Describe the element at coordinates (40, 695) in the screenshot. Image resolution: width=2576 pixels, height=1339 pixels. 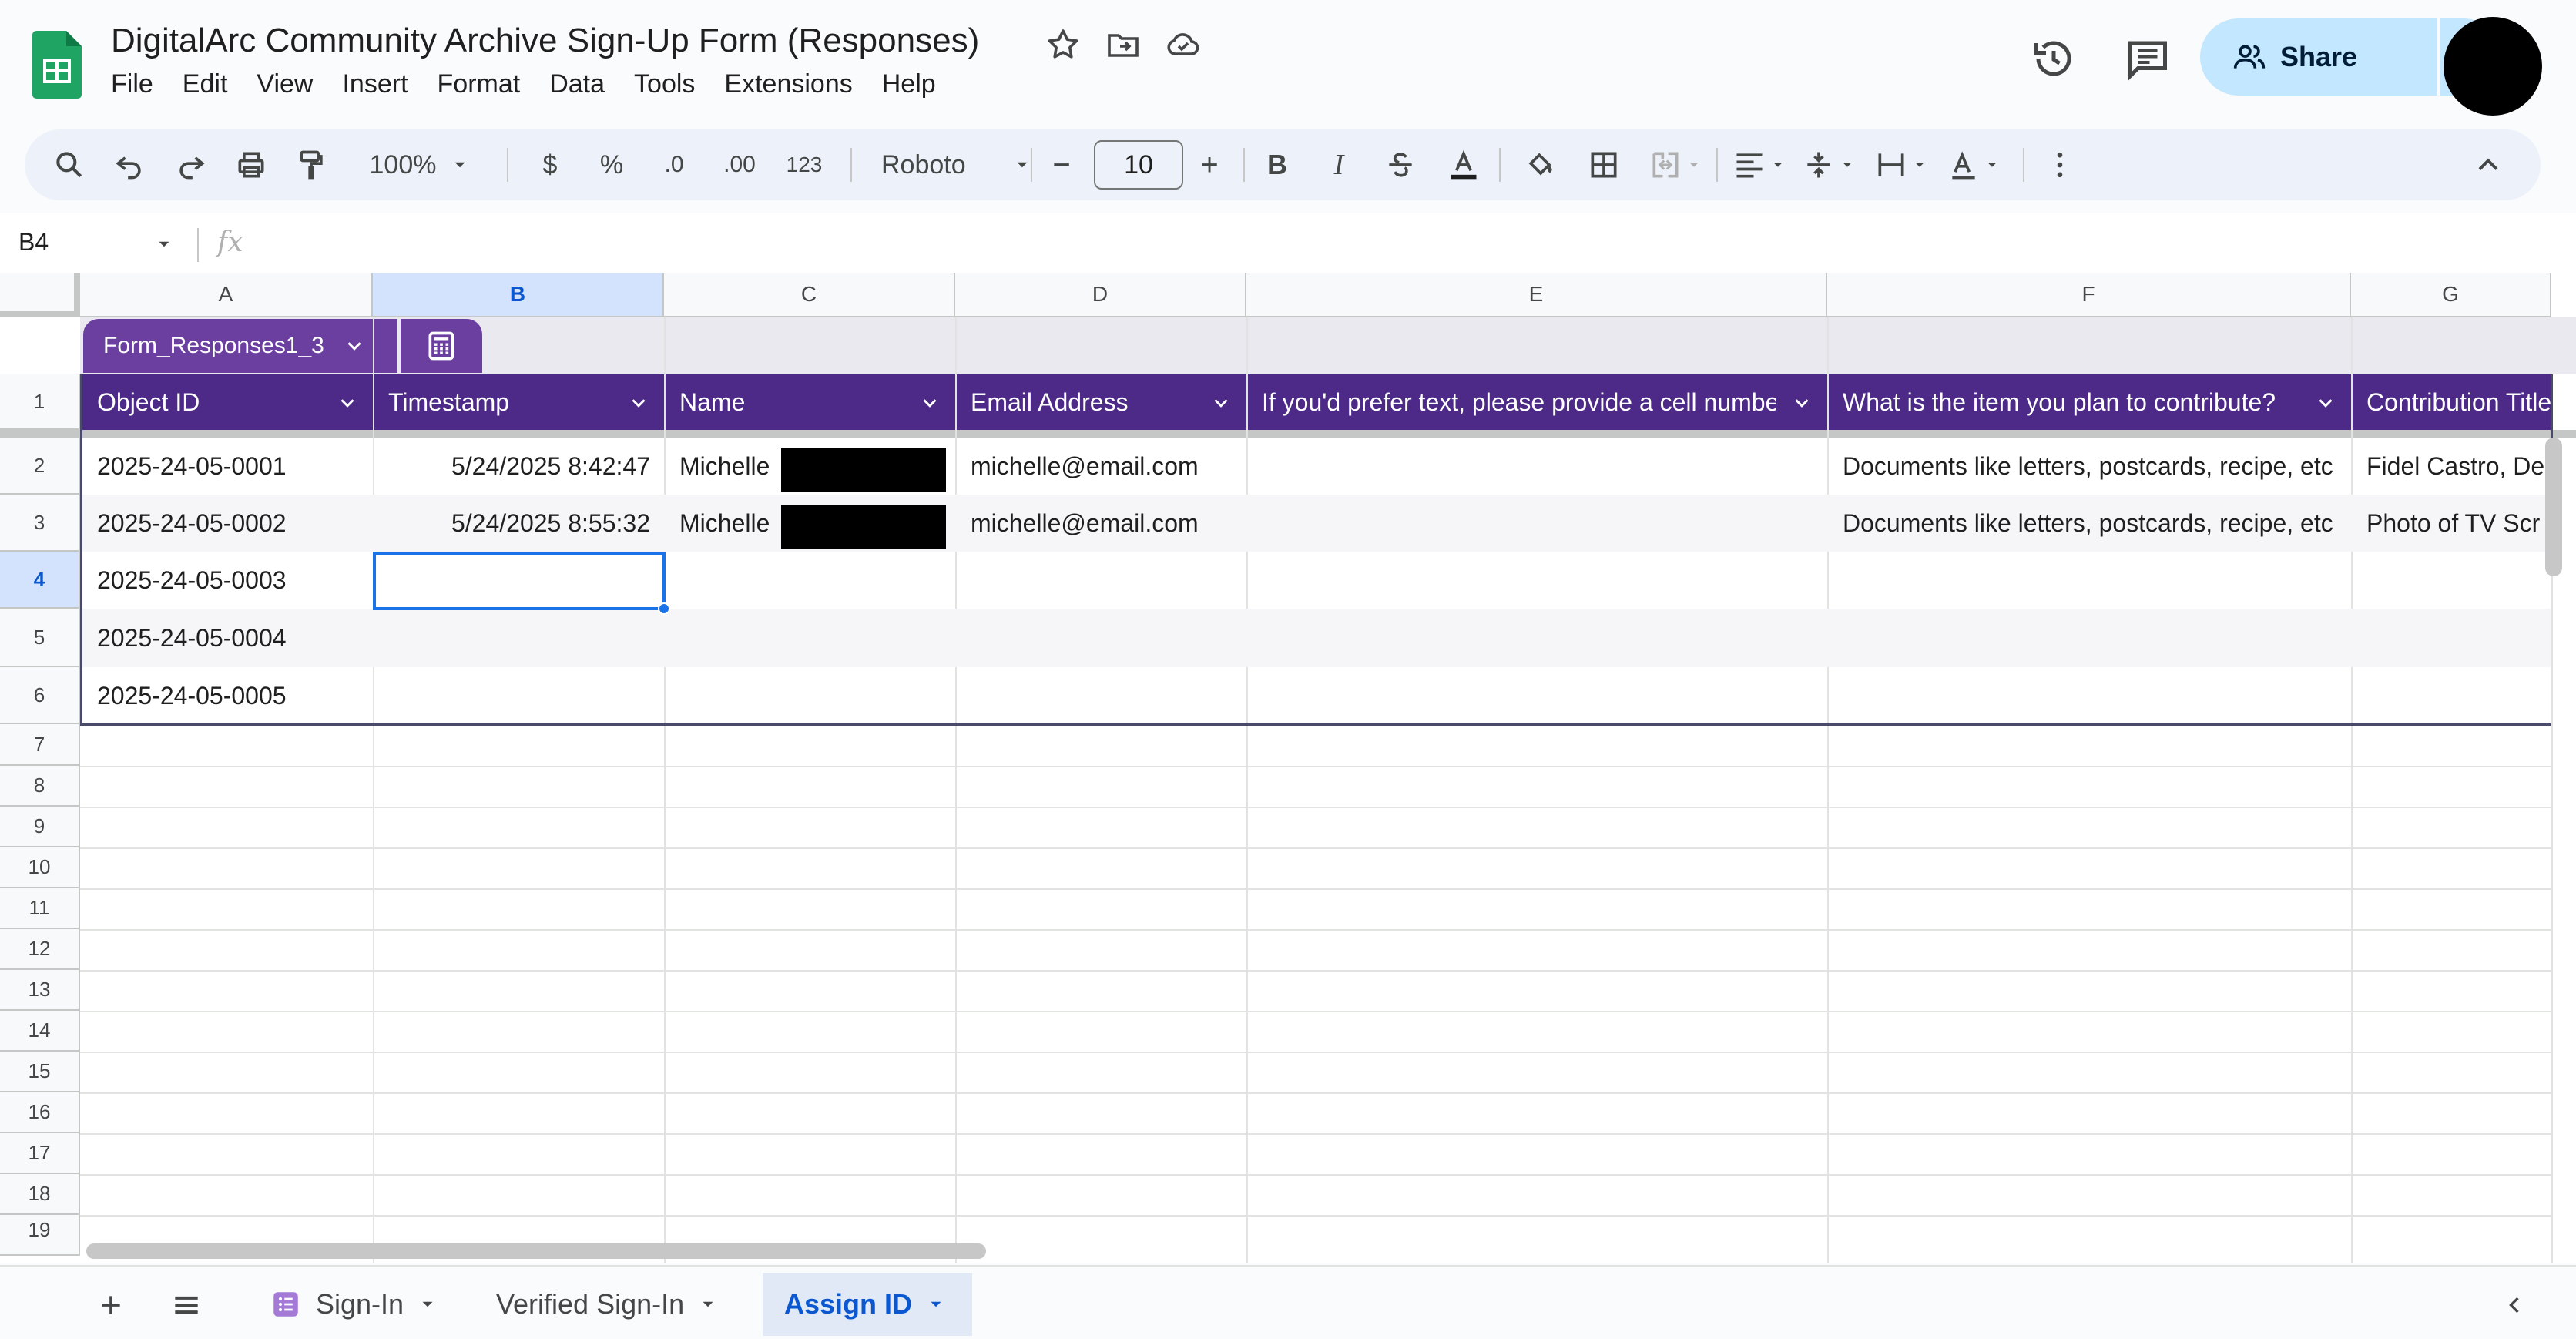
I see `row-header-6: 6` at that location.